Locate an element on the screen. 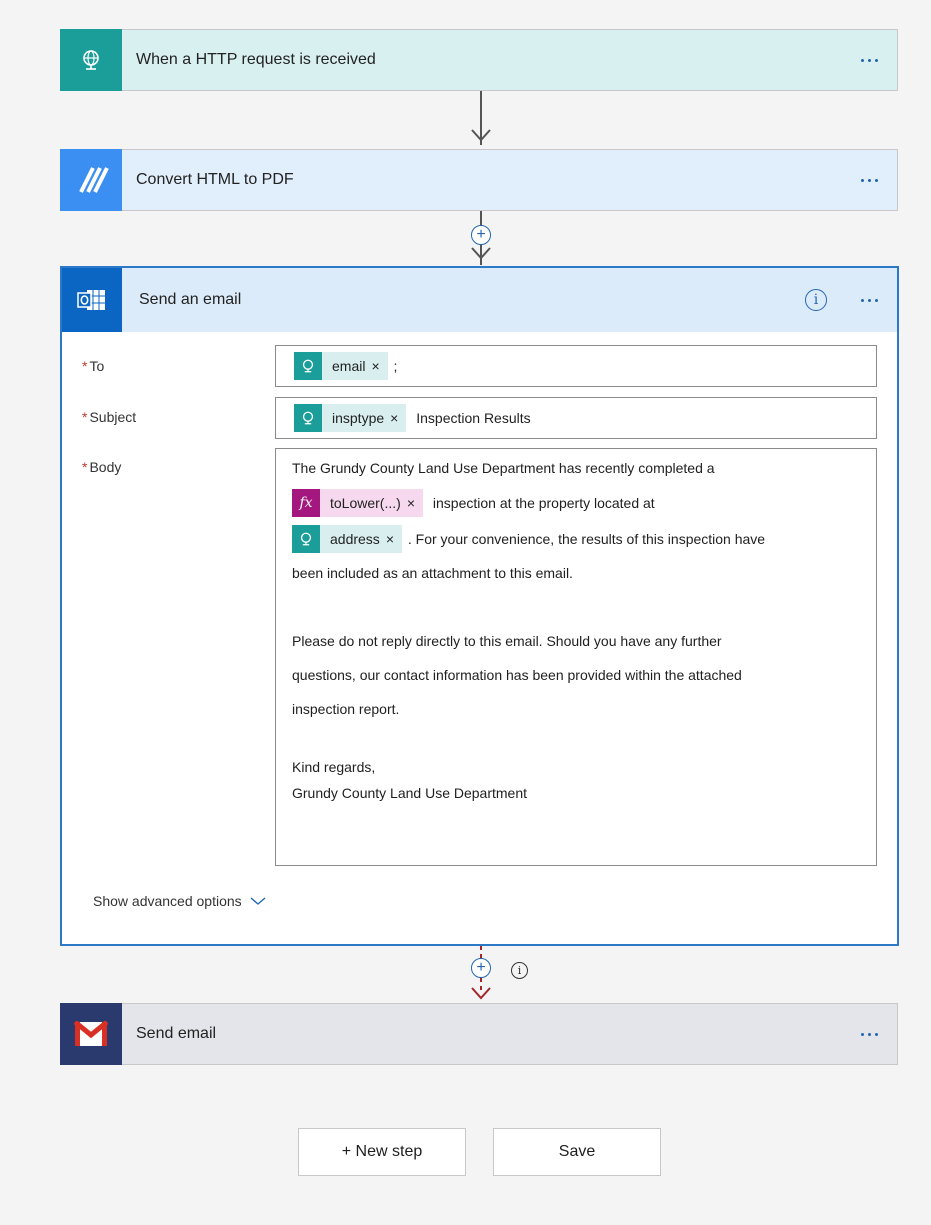 The image size is (931, 1225). gmail-icon is located at coordinates (91, 1033).